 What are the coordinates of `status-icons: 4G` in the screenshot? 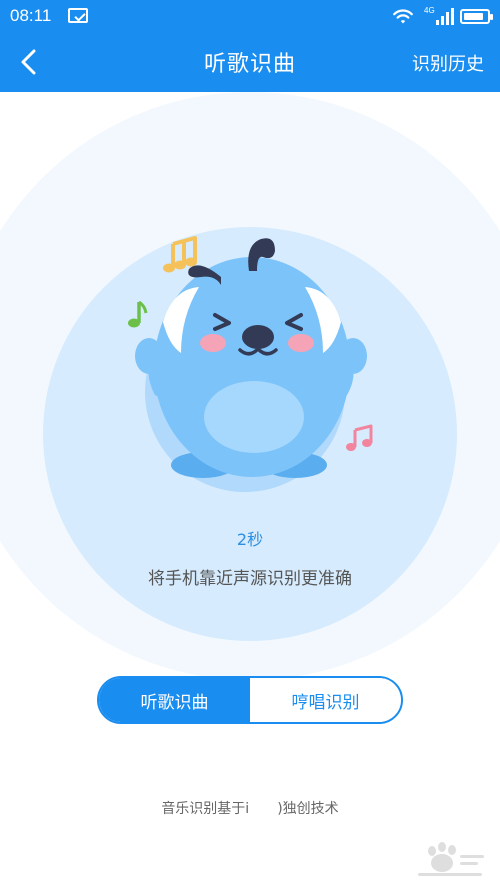 It's located at (442, 16).